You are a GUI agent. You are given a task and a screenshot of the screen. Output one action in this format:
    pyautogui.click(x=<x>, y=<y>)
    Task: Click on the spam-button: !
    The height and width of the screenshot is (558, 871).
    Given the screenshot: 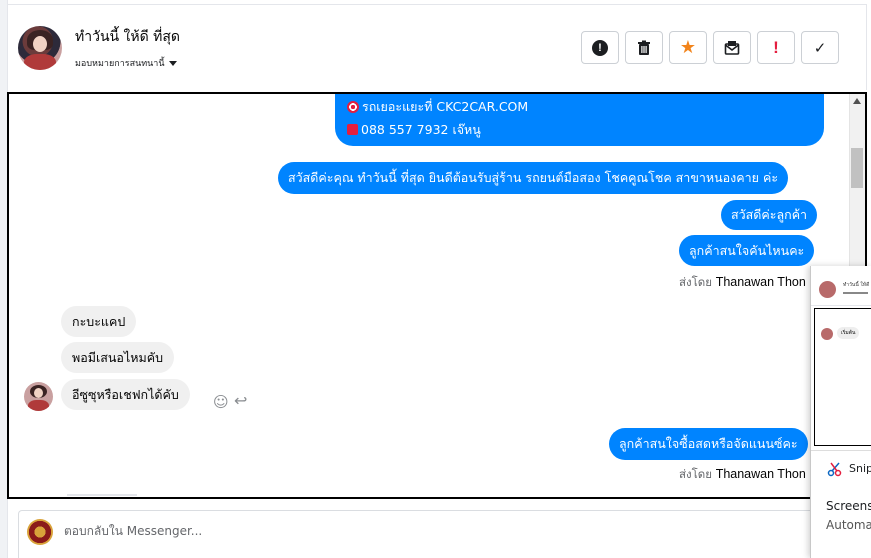 What is the action you would take?
    pyautogui.click(x=776, y=47)
    